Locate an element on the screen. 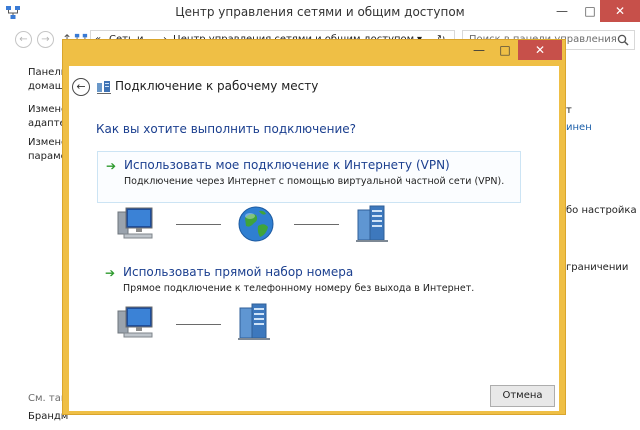 The image size is (640, 430). back-button: ← is located at coordinates (23, 39).